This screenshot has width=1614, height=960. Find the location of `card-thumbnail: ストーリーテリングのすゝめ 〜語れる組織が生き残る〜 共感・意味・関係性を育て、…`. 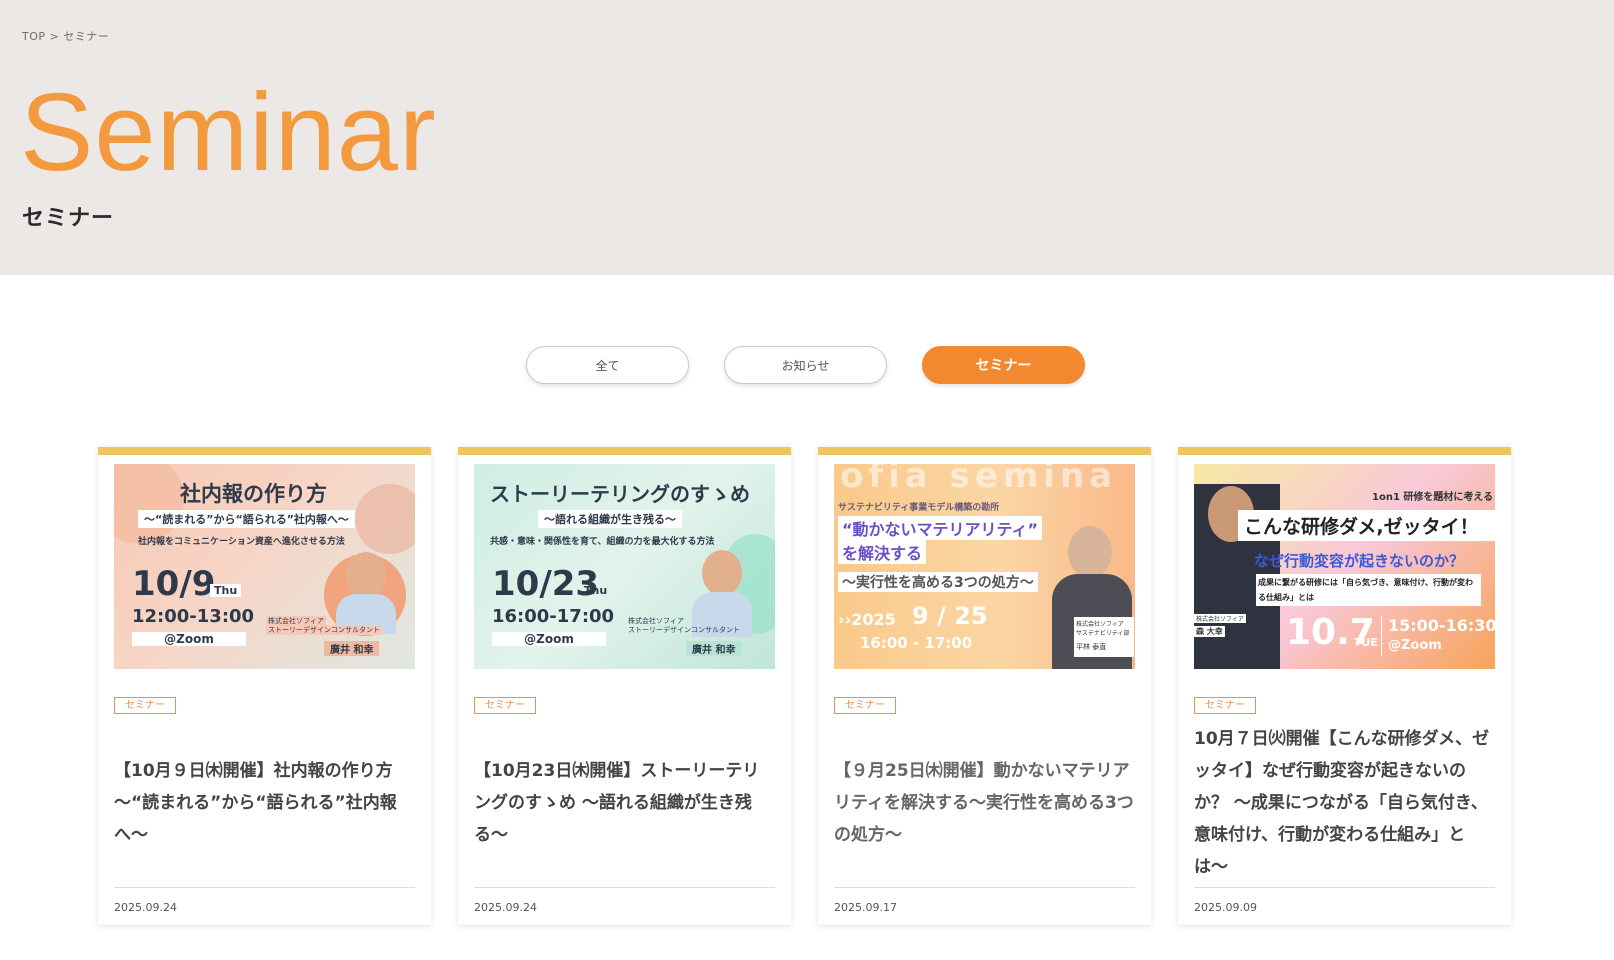

card-thumbnail: ストーリーテリングのすゝめ 〜語れる組織が生き残る〜 共感・意味・関係性を育て、… is located at coordinates (624, 566).